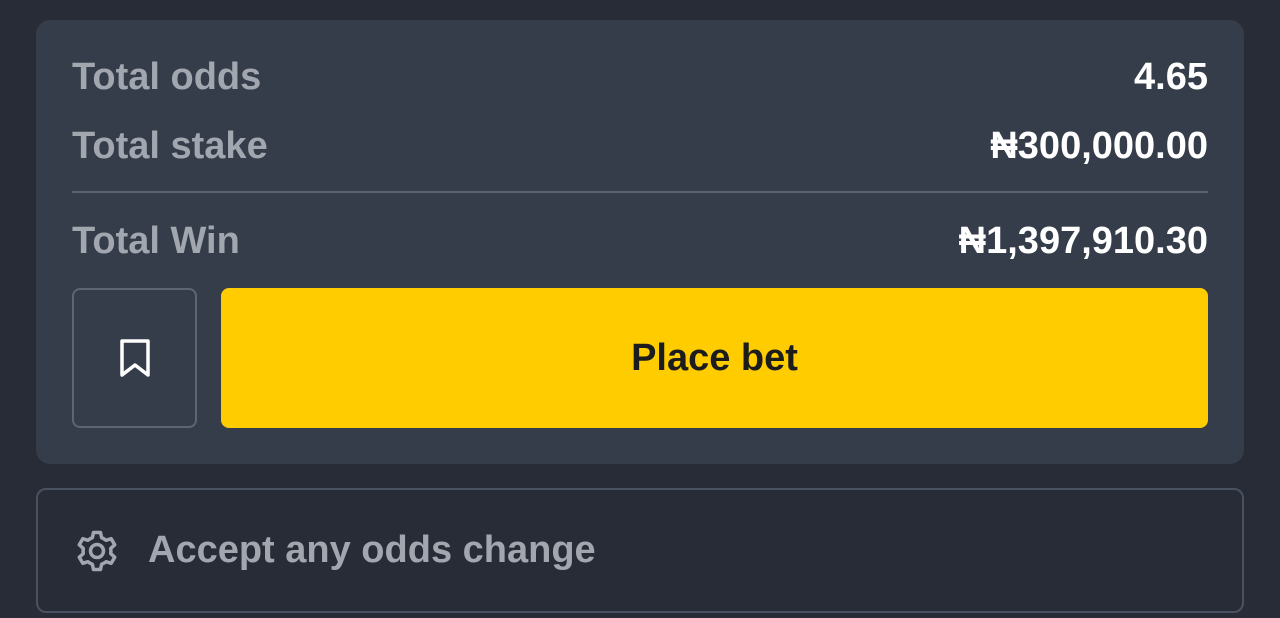  Describe the element at coordinates (1171, 76) in the screenshot. I see `total-odds-value: 4.65` at that location.